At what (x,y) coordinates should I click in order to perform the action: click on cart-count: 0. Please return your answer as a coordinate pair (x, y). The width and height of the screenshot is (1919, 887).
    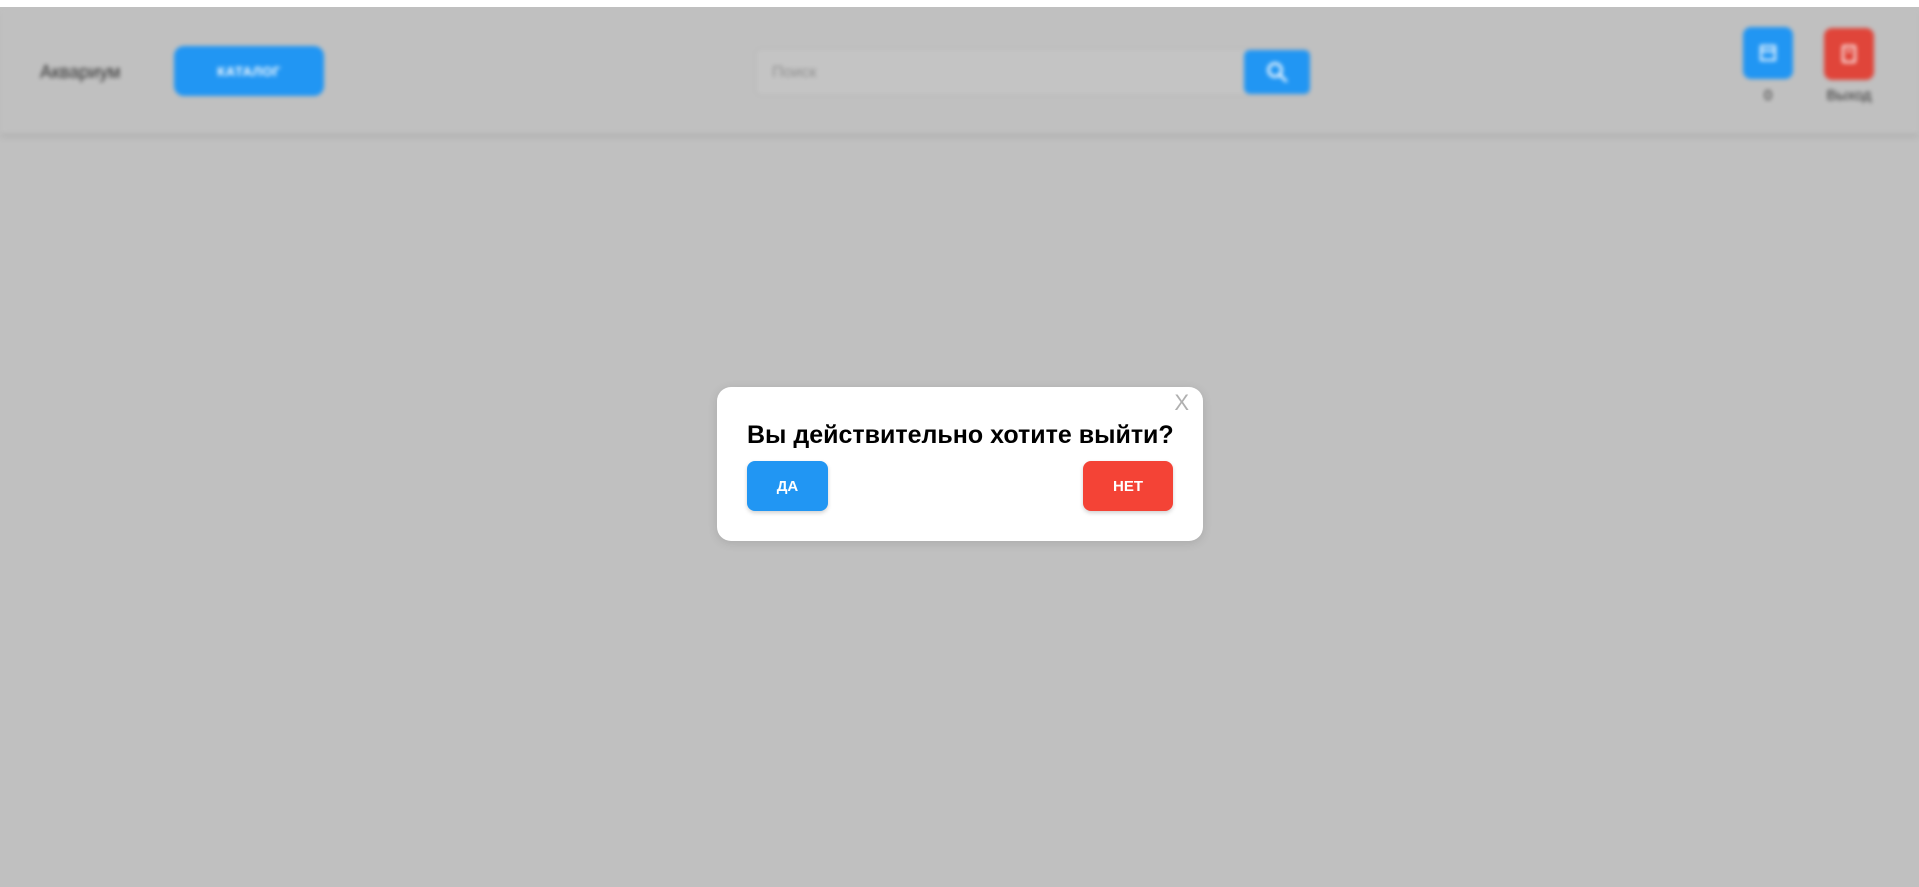
    Looking at the image, I should click on (1768, 95).